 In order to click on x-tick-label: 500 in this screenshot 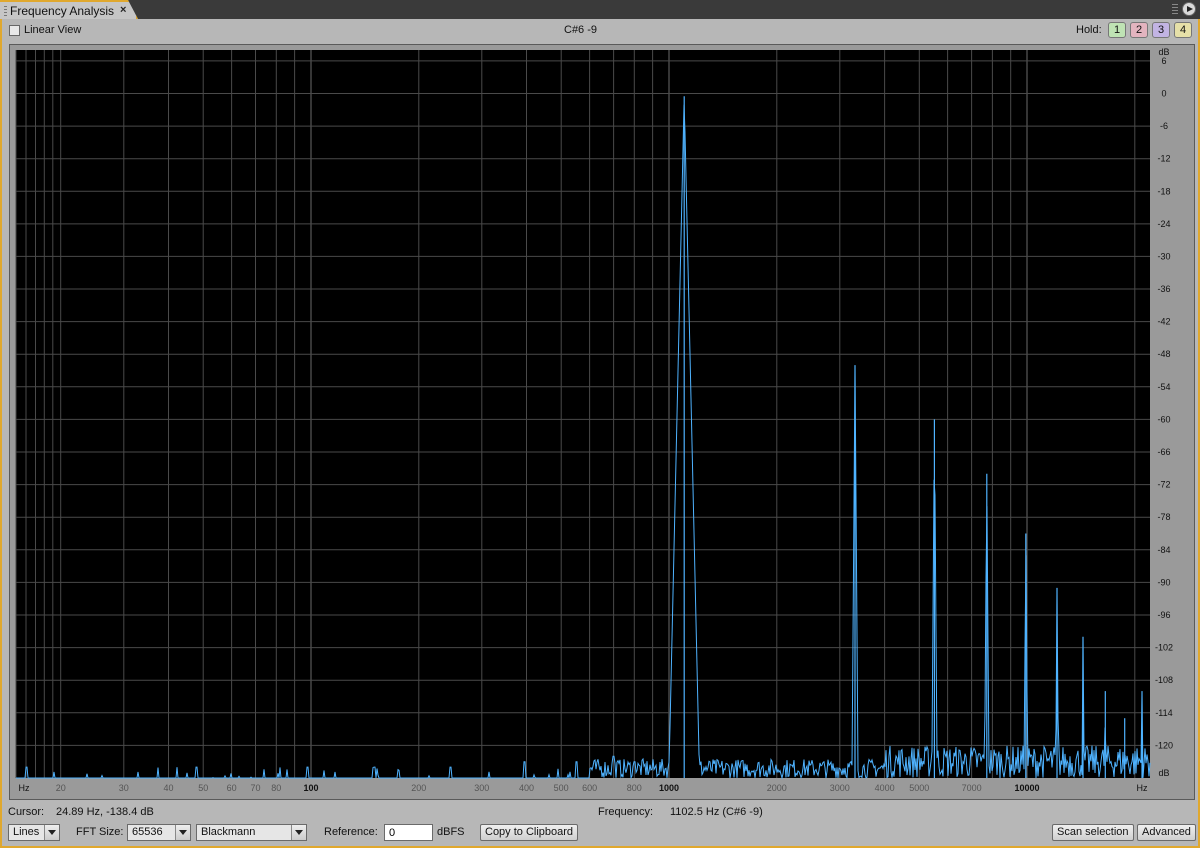, I will do `click(561, 788)`.